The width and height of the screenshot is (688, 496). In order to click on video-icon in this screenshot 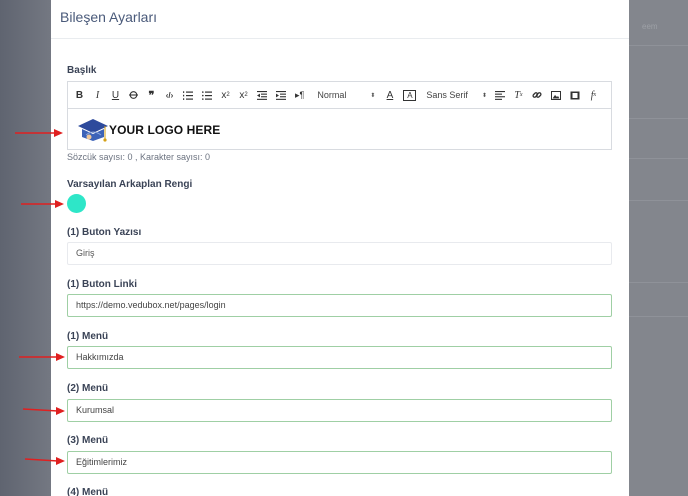, I will do `click(575, 95)`.